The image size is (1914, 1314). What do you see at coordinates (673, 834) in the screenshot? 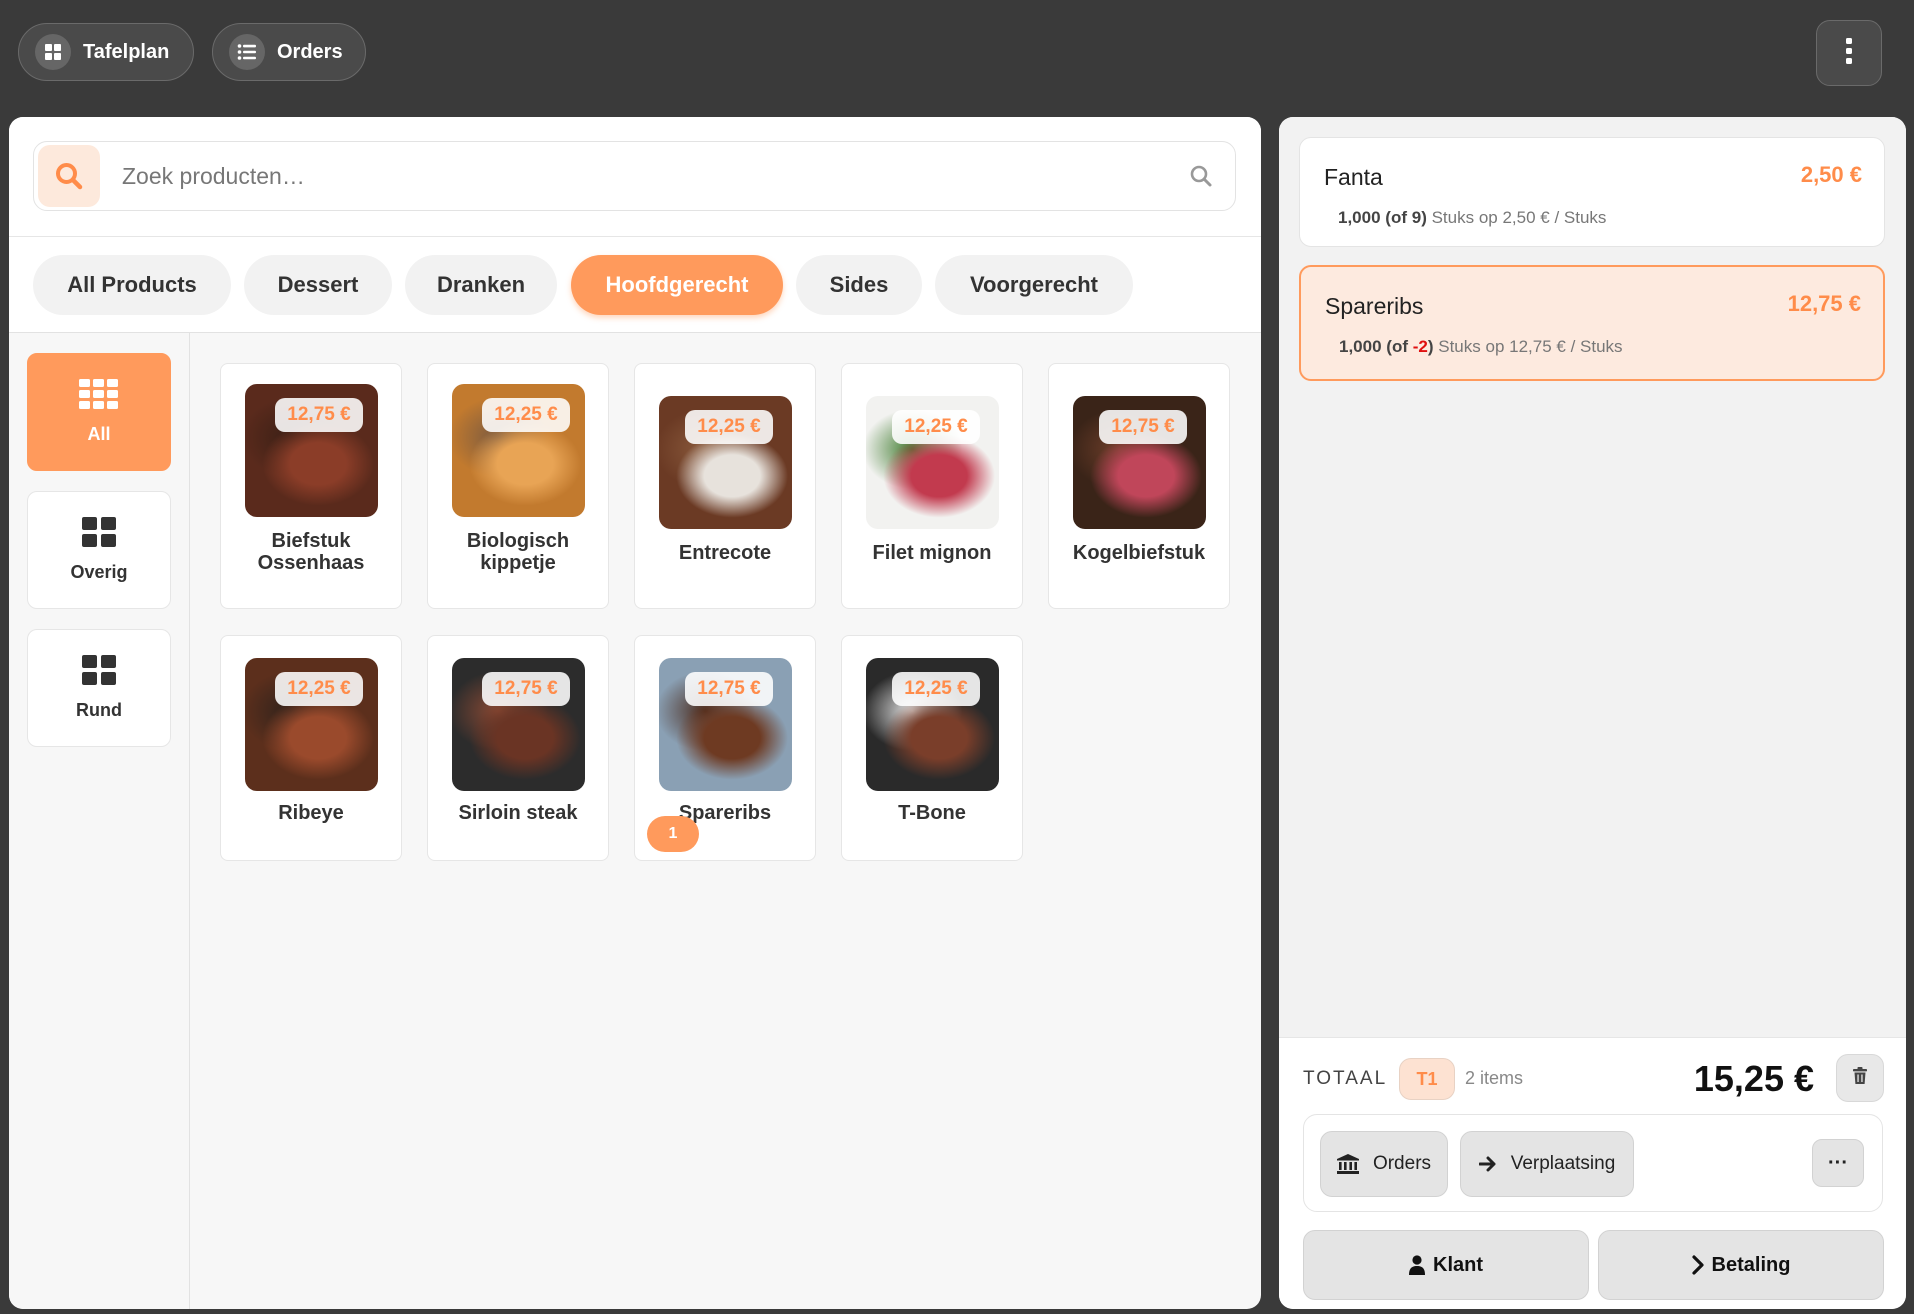
I see `quantity-badge: 1` at bounding box center [673, 834].